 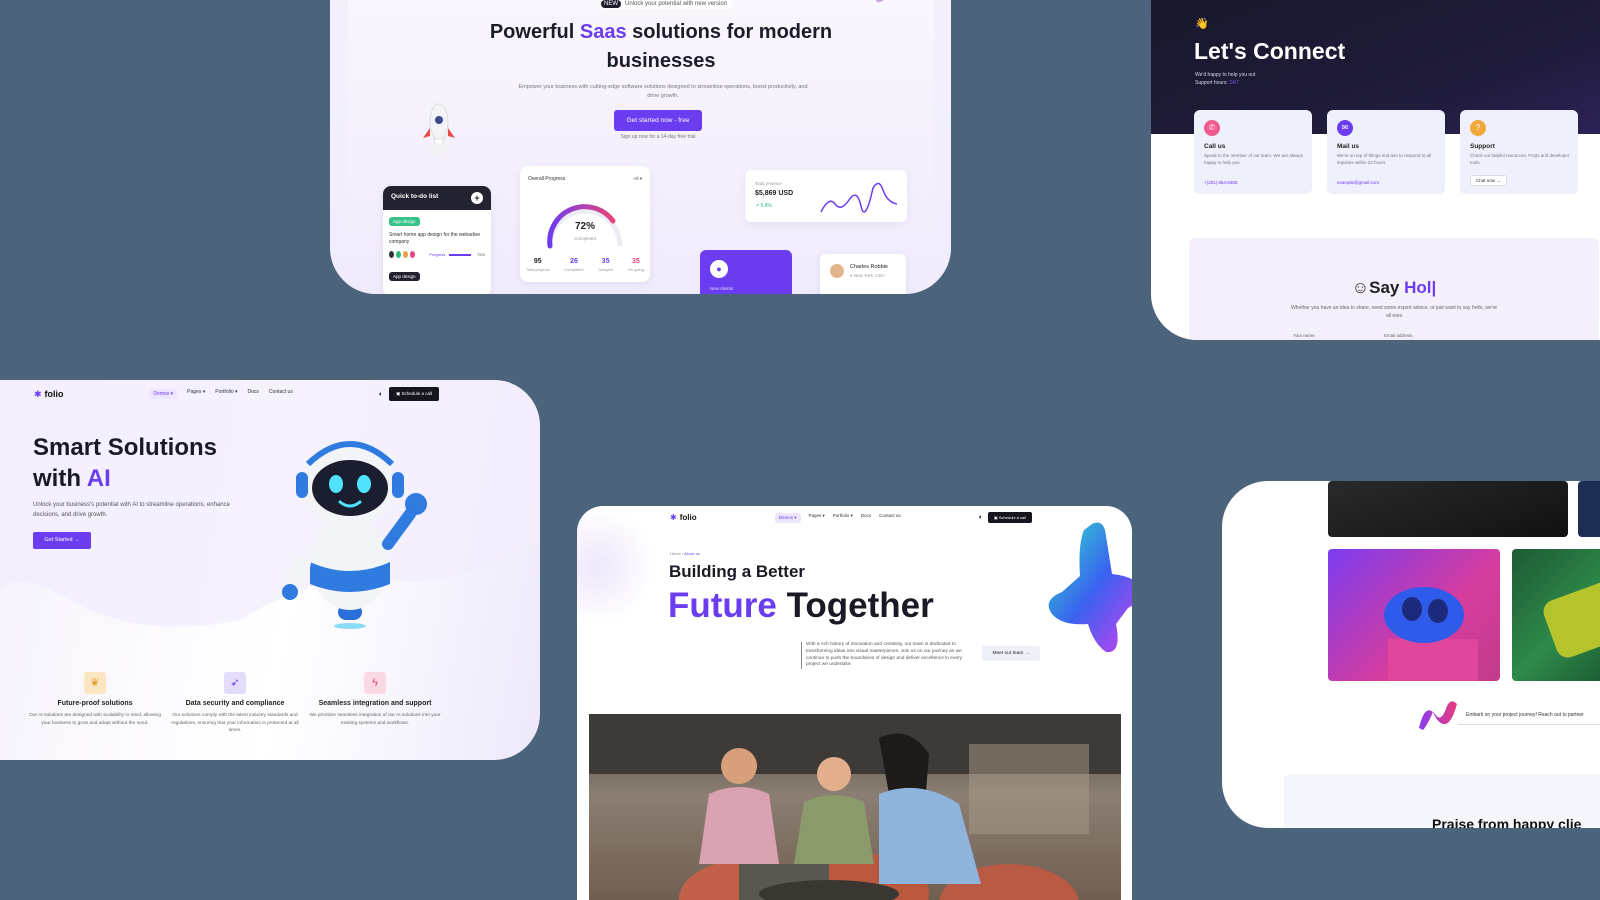 What do you see at coordinates (692, 553) in the screenshot?
I see `breadcrumb-current: About us` at bounding box center [692, 553].